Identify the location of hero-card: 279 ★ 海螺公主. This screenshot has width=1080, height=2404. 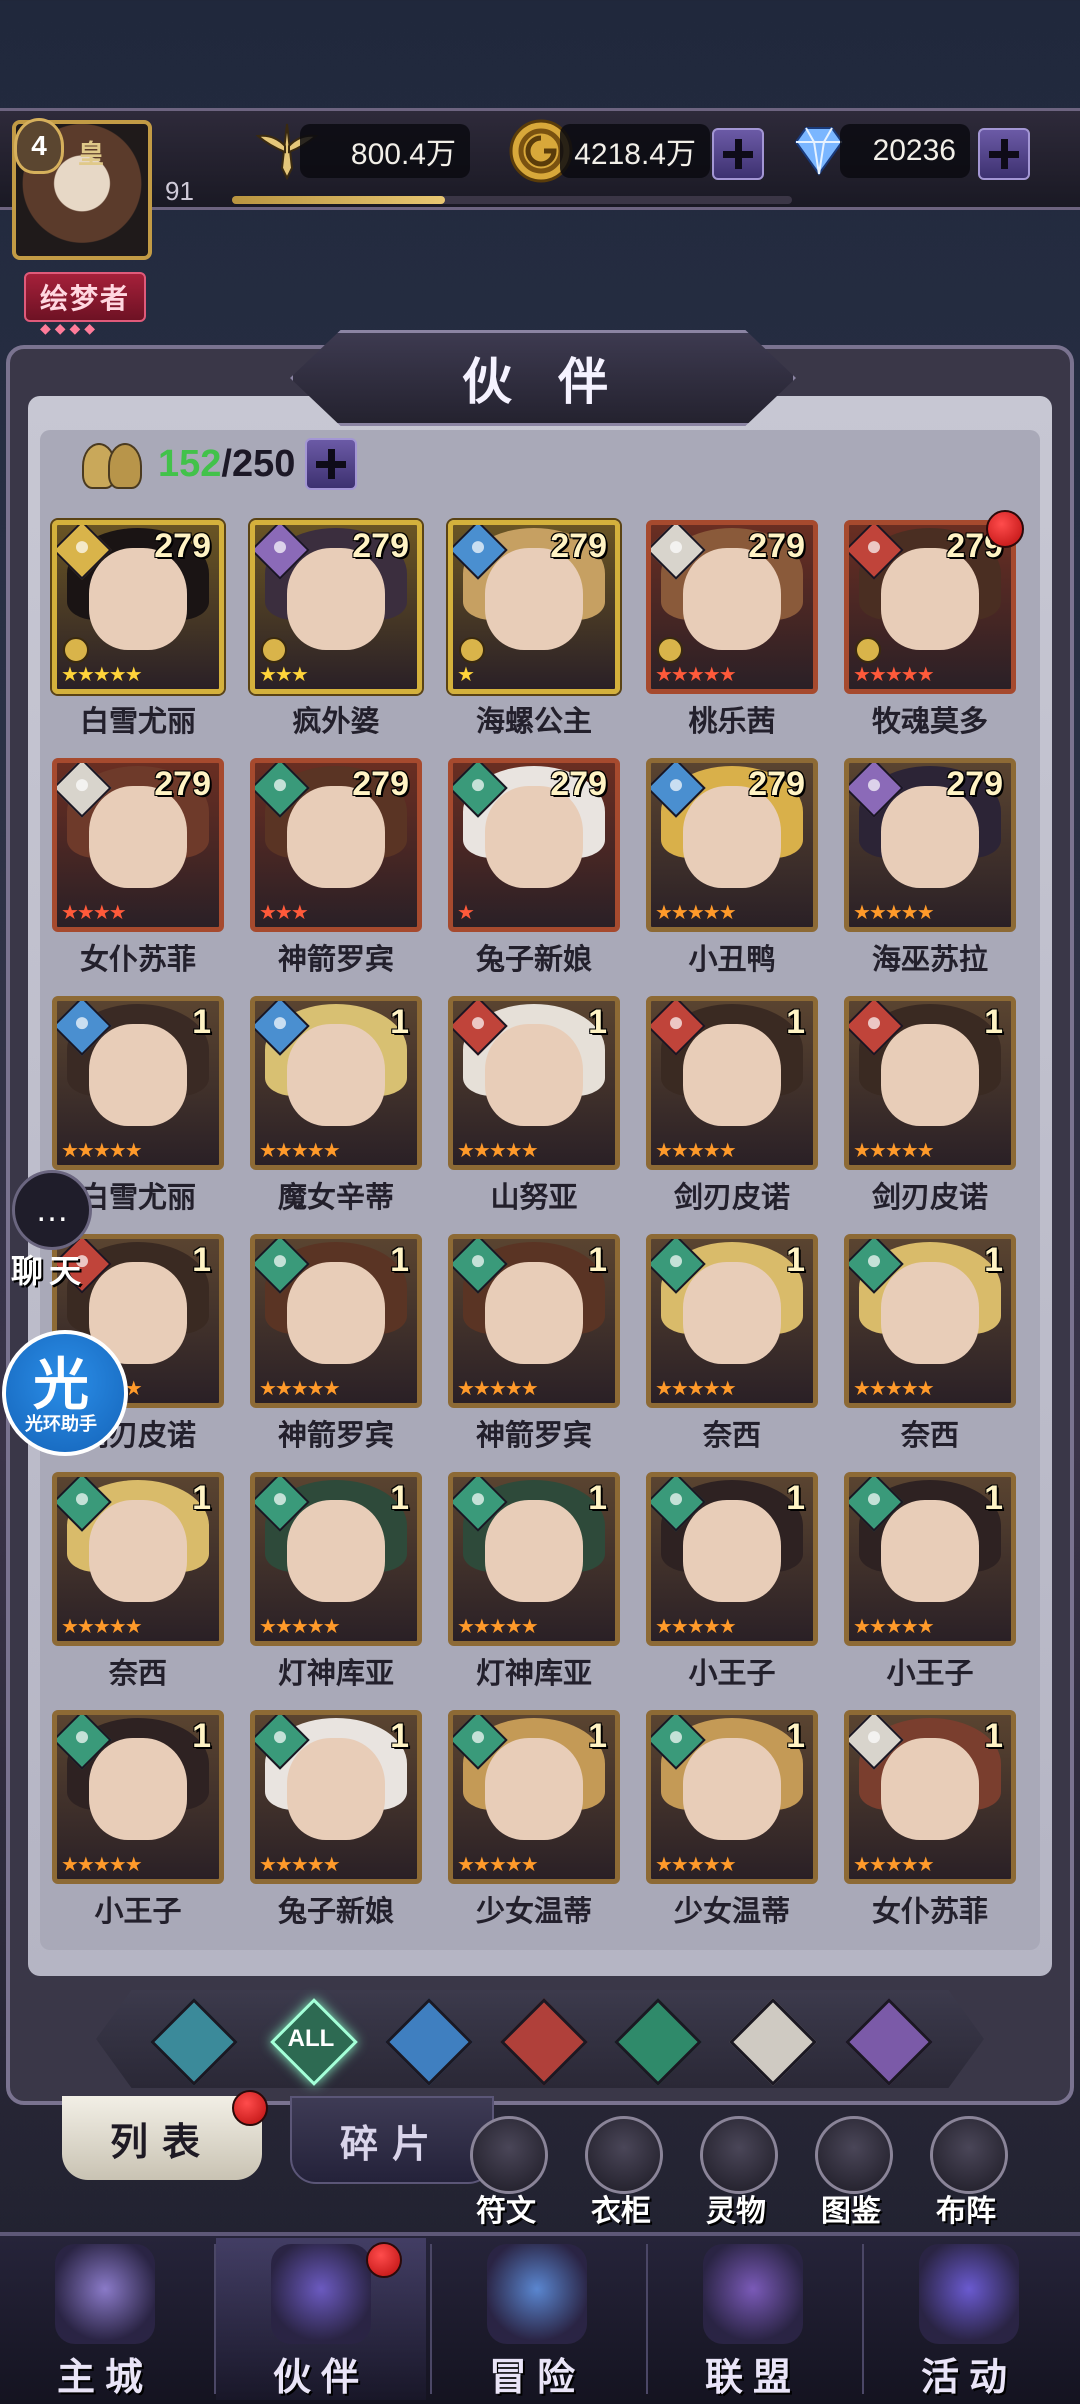
(534, 629).